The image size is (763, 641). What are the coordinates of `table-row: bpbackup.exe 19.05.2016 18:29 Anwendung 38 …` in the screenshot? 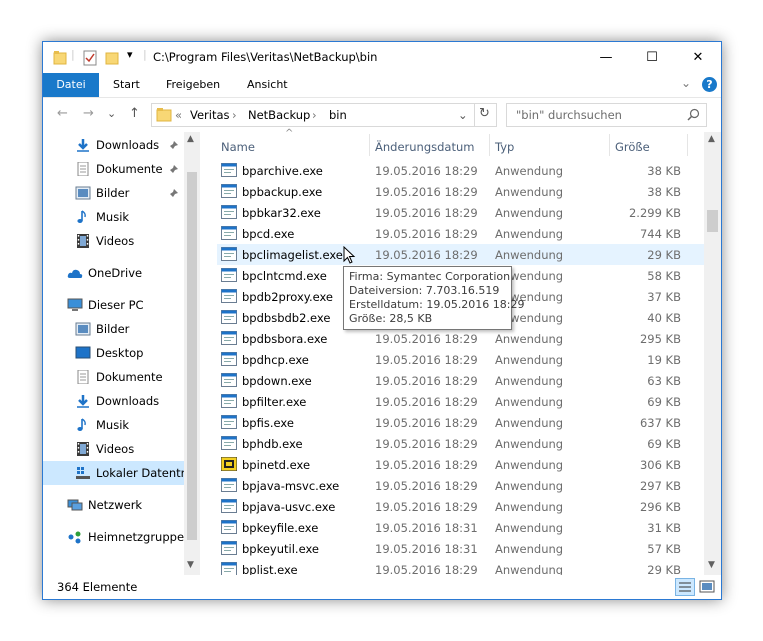 It's located at (460, 191).